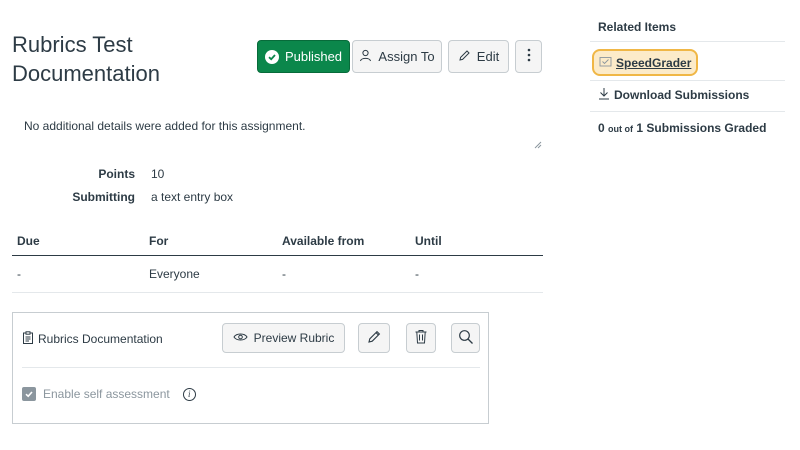  I want to click on submitting-label: Submitting, so click(103, 197).